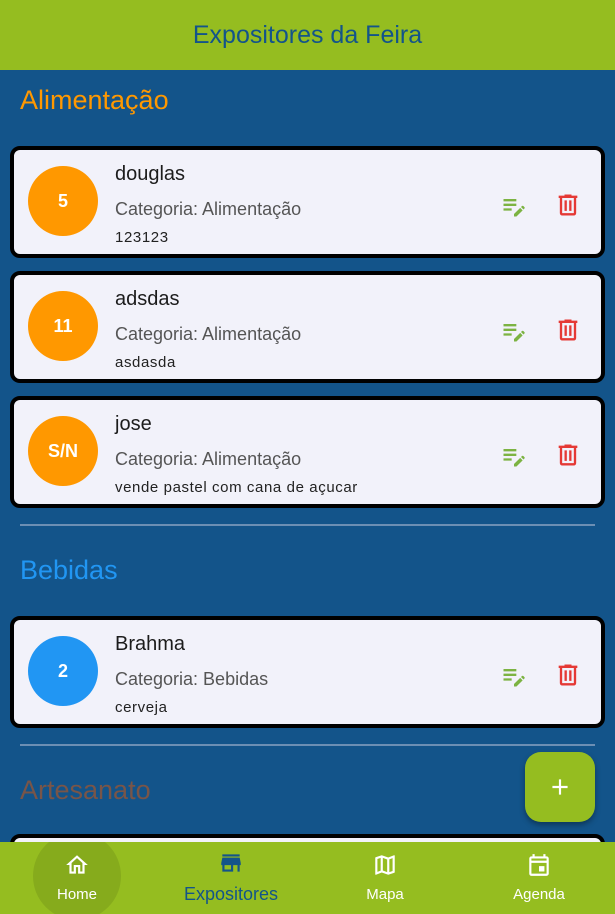  I want to click on section-title-artesanato: Artesanato, so click(85, 790).